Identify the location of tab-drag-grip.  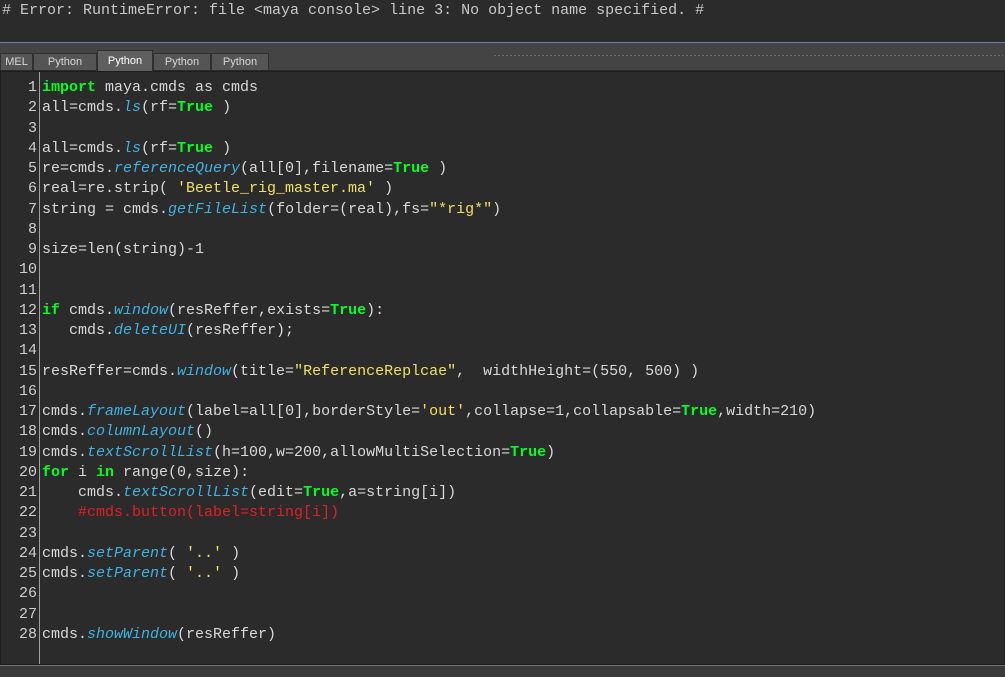
(748, 55).